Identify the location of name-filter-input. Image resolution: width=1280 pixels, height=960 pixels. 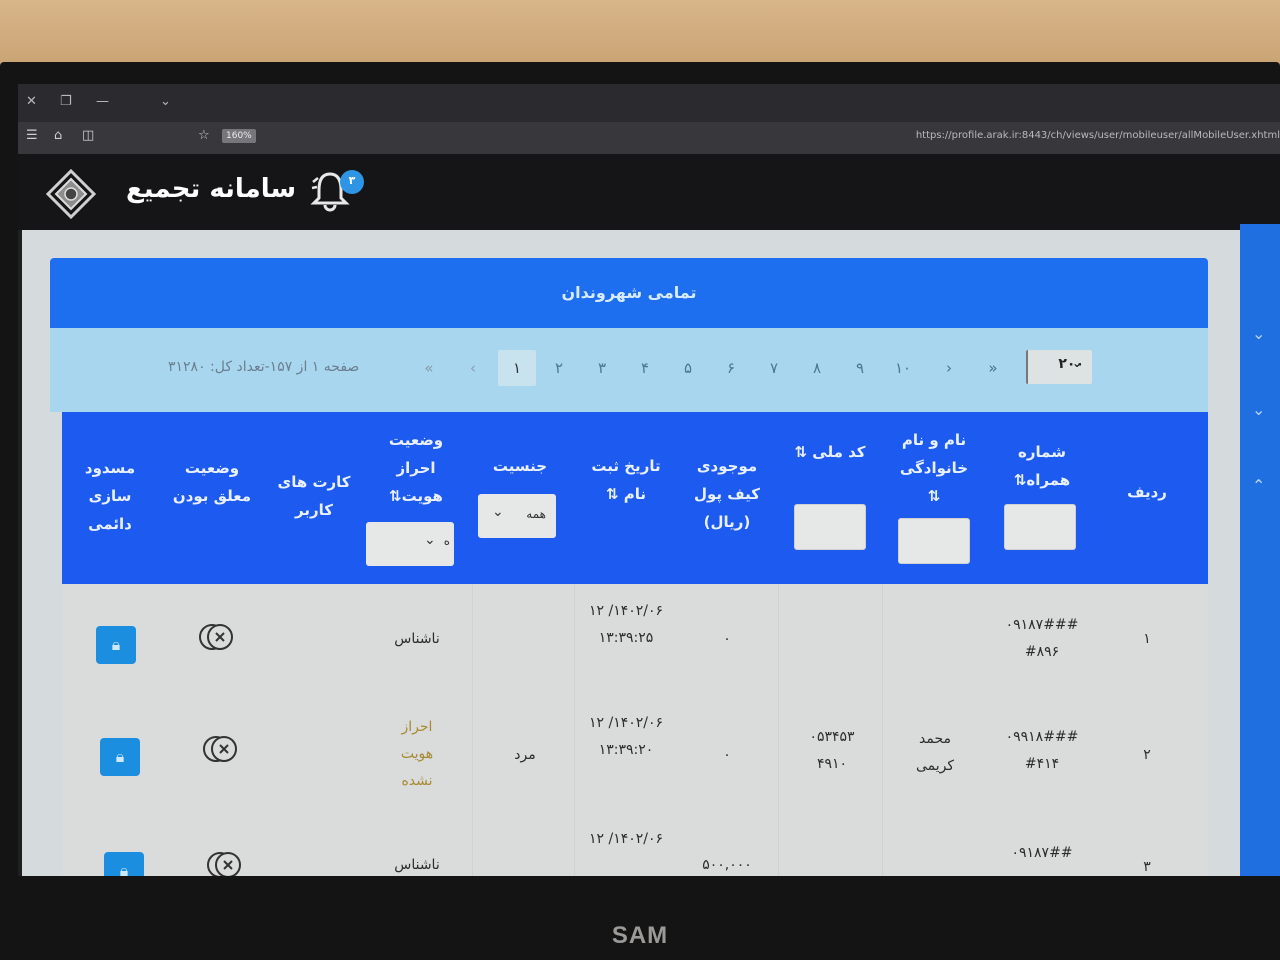
(934, 541).